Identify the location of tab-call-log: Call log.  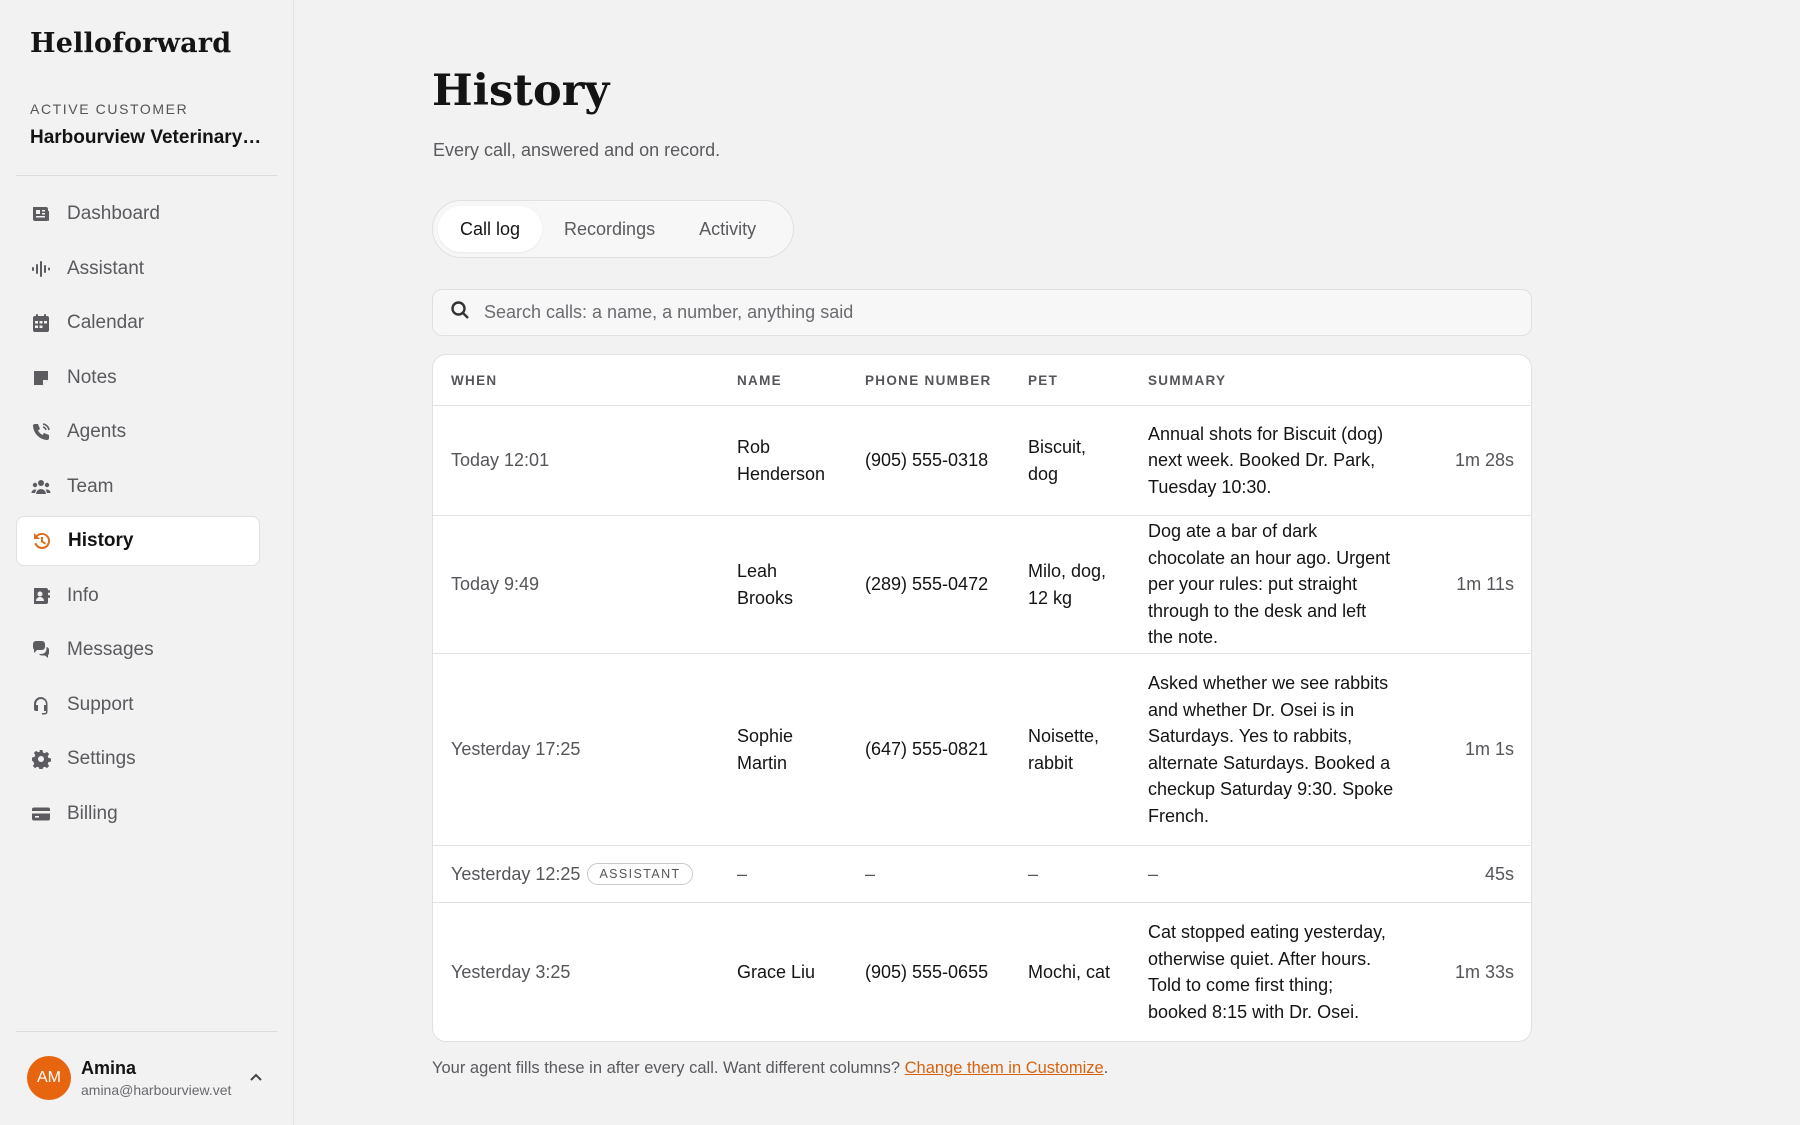
(490, 229).